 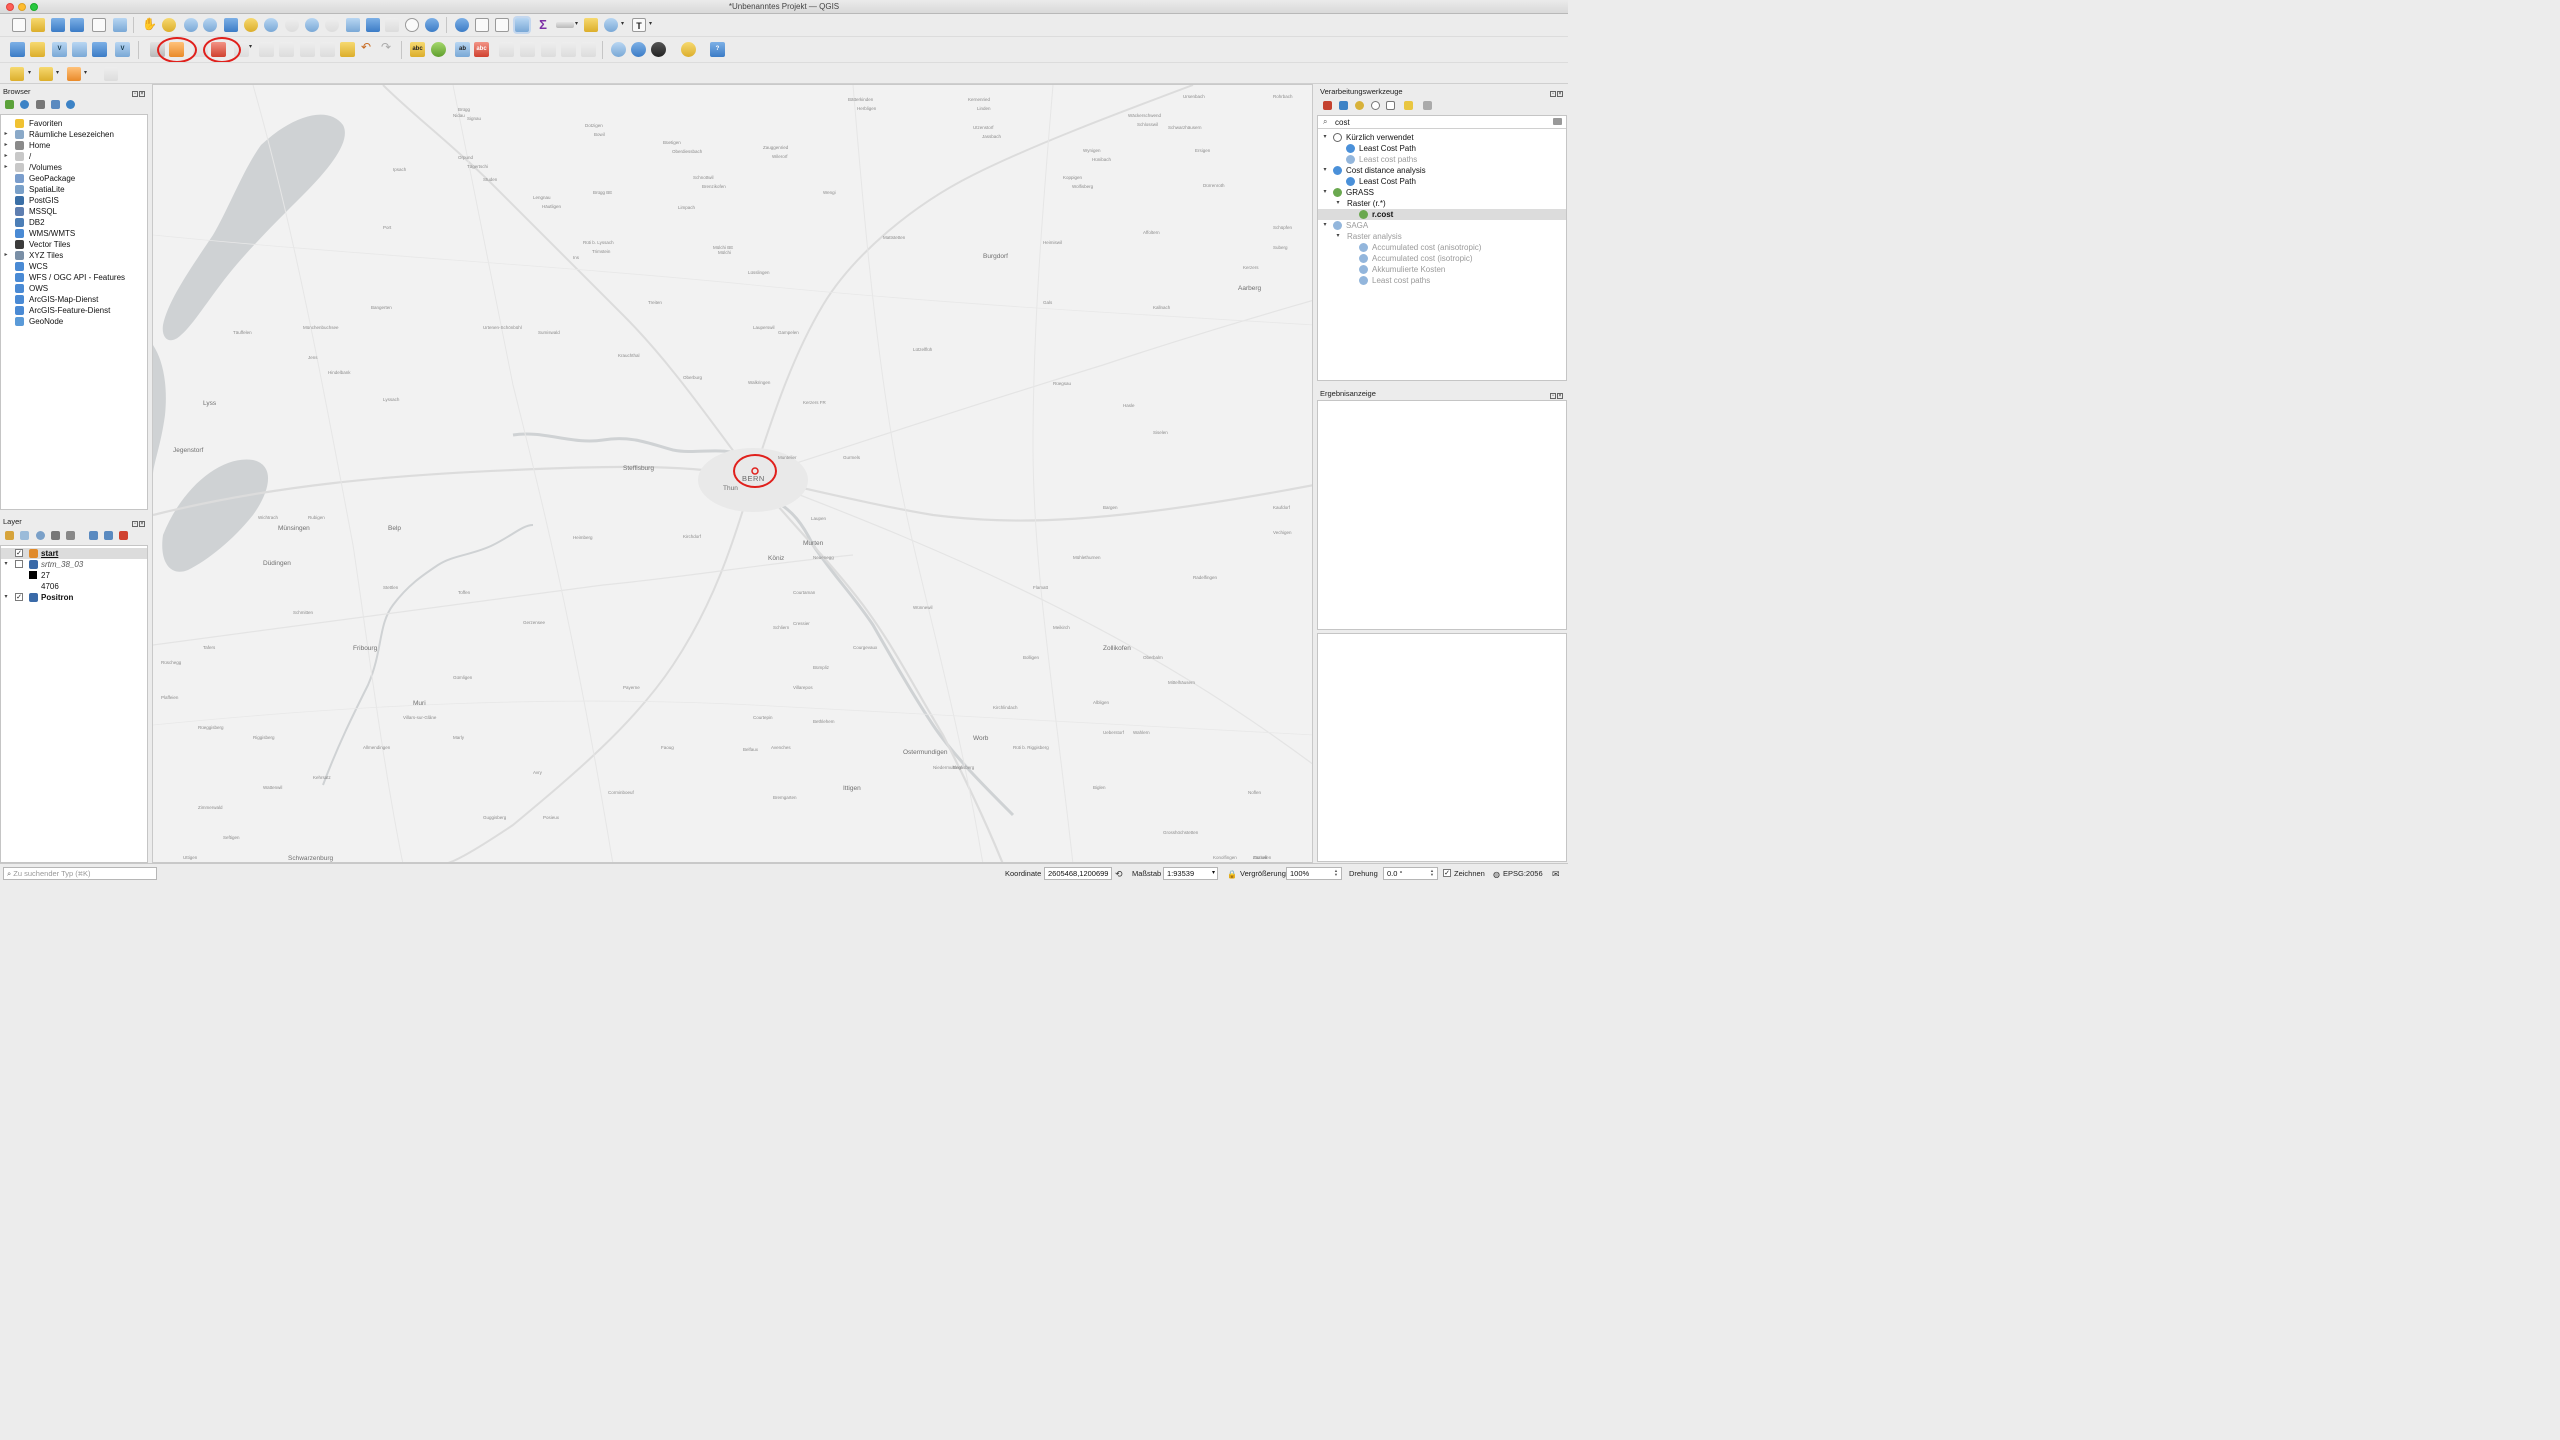 I want to click on show-bookmarks-icon, so click(x=373, y=25).